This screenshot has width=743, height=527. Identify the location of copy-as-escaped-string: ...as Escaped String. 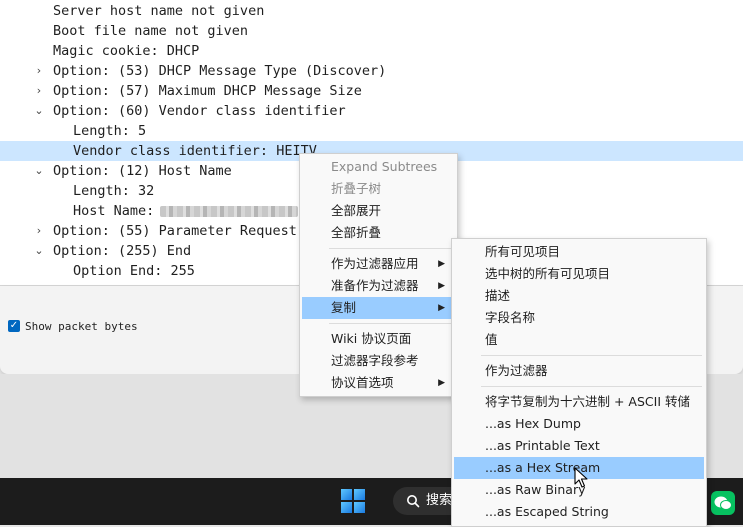
(579, 512).